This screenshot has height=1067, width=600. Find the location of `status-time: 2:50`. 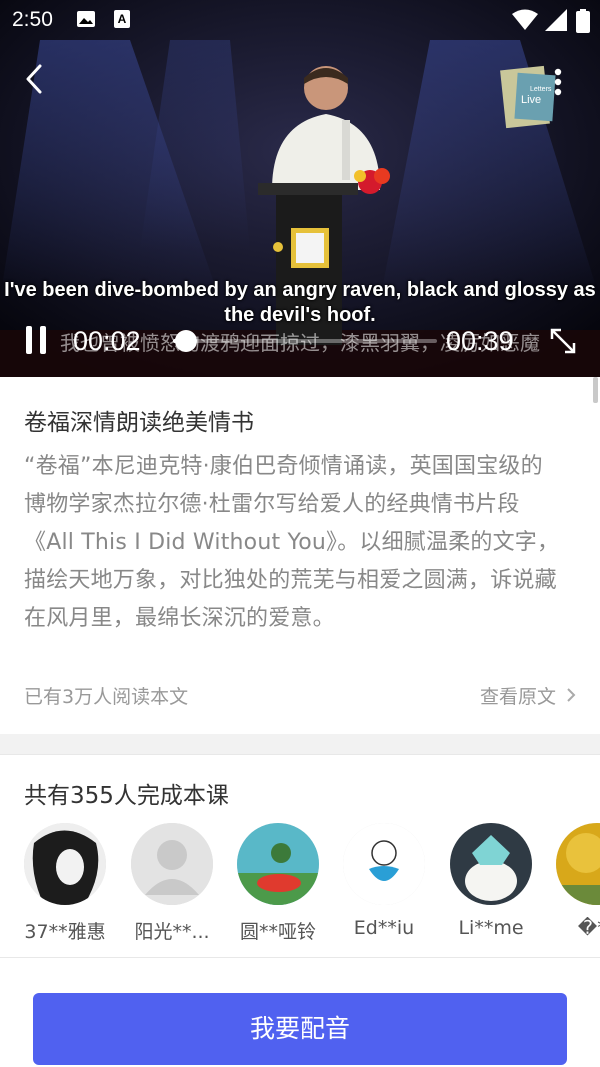

status-time: 2:50 is located at coordinates (32, 19).